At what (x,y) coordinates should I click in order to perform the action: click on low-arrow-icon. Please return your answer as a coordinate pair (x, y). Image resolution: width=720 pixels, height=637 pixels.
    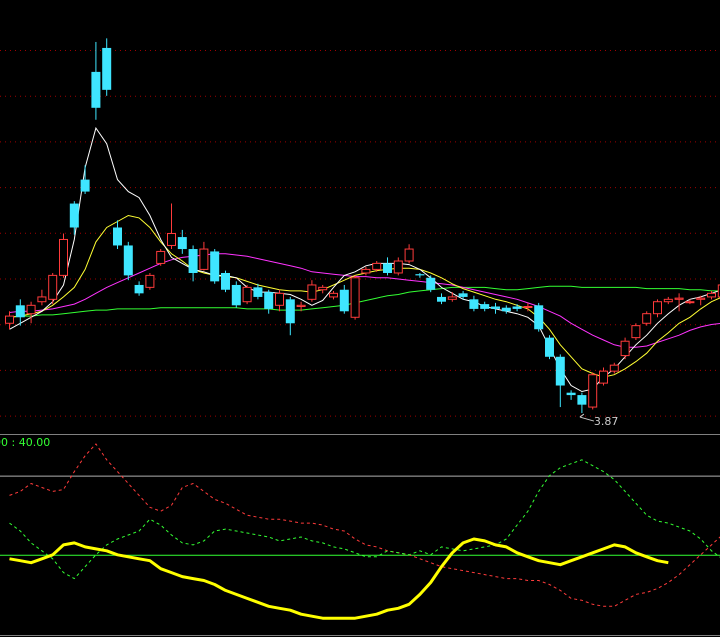
    Looking at the image, I should click on (587, 417).